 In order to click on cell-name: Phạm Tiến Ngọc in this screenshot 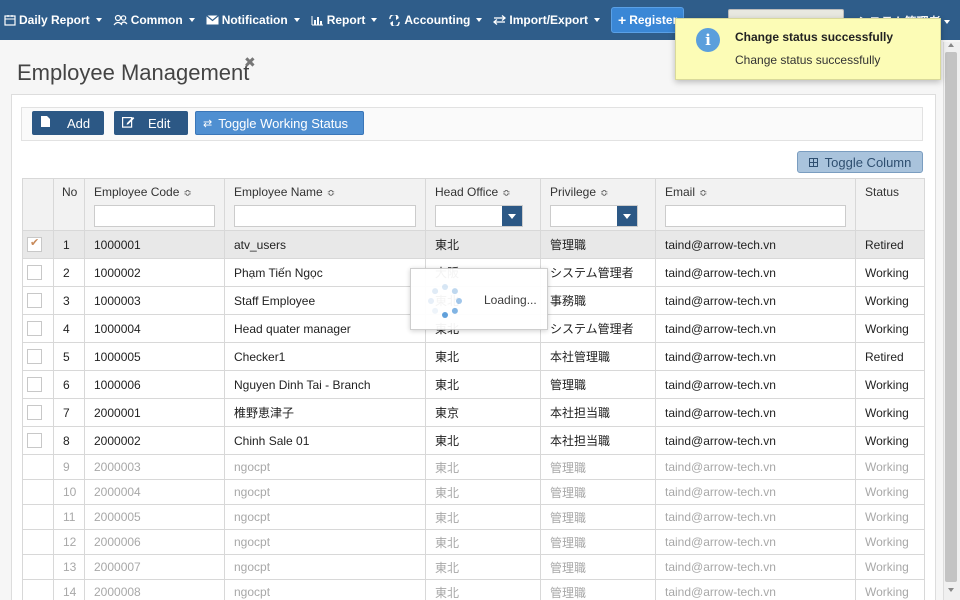, I will do `click(325, 272)`.